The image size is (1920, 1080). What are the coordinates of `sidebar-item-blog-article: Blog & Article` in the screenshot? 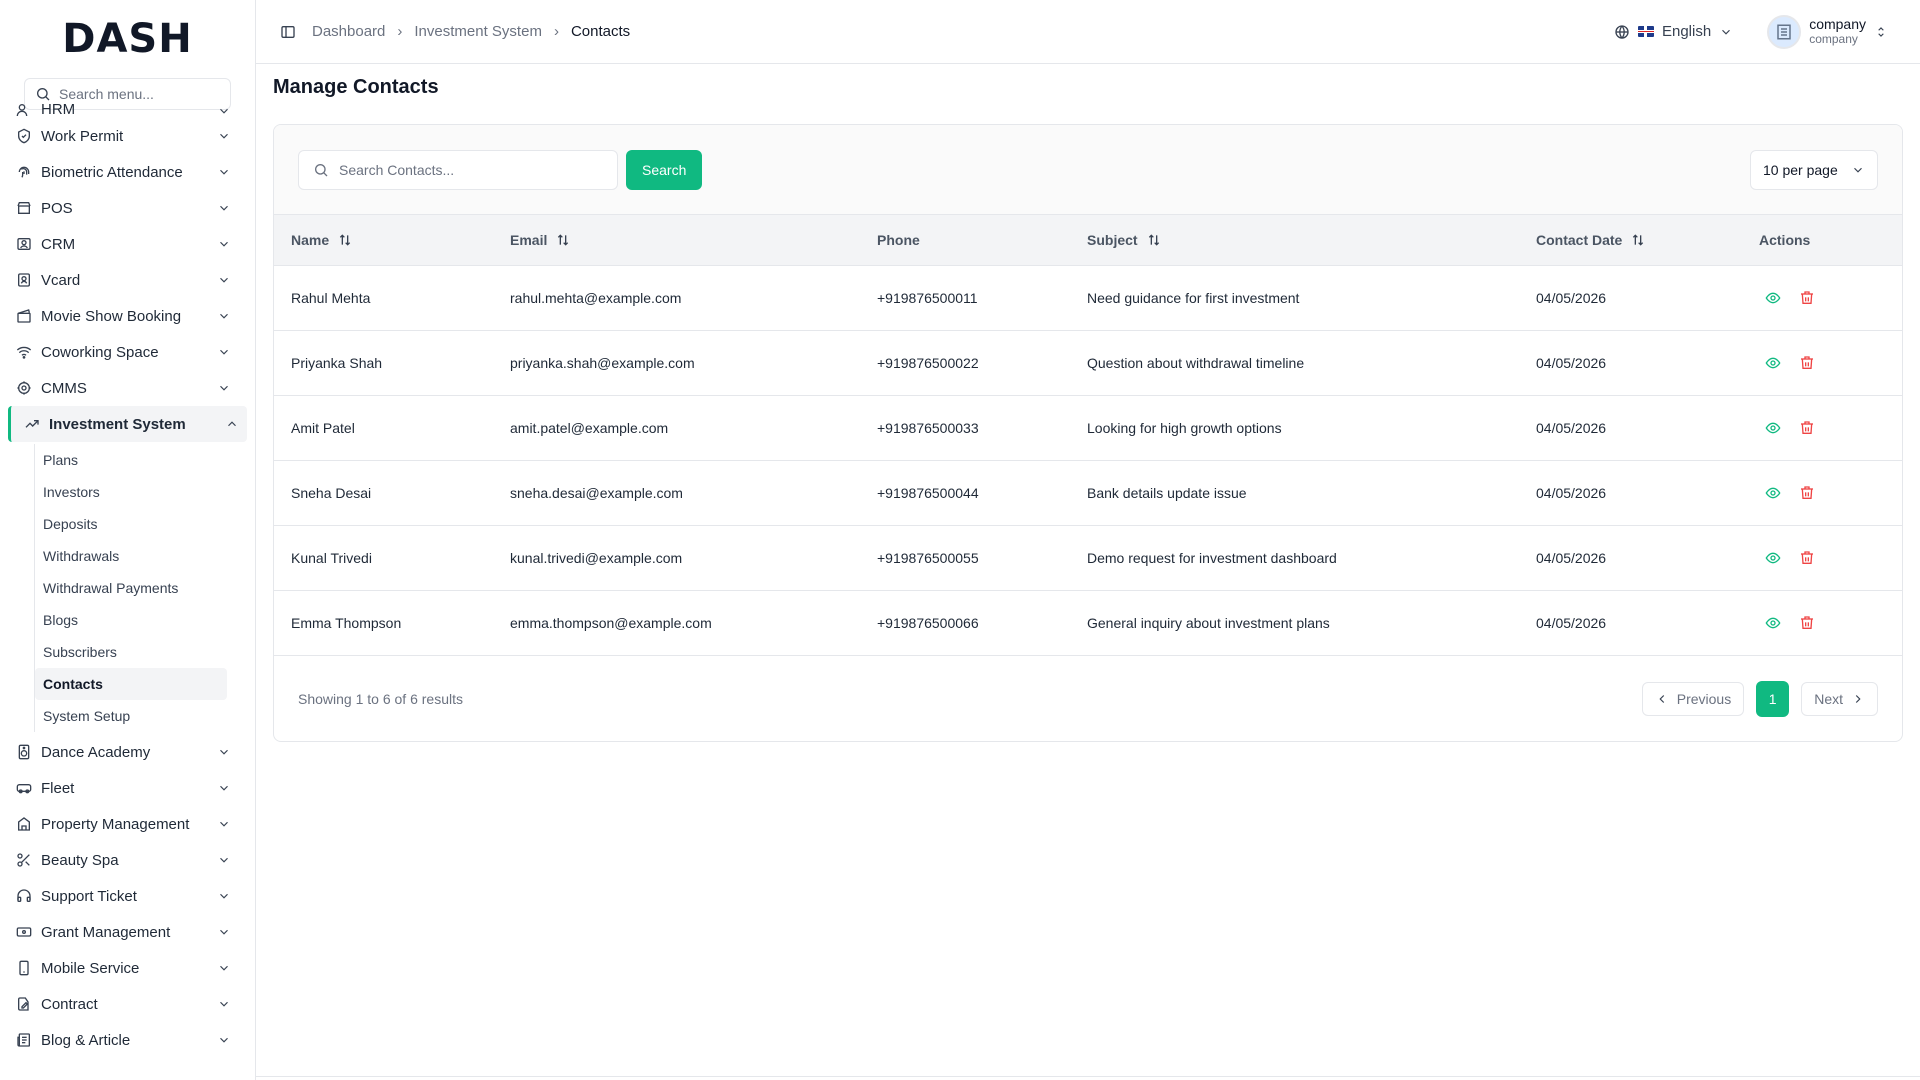 It's located at (127, 1040).